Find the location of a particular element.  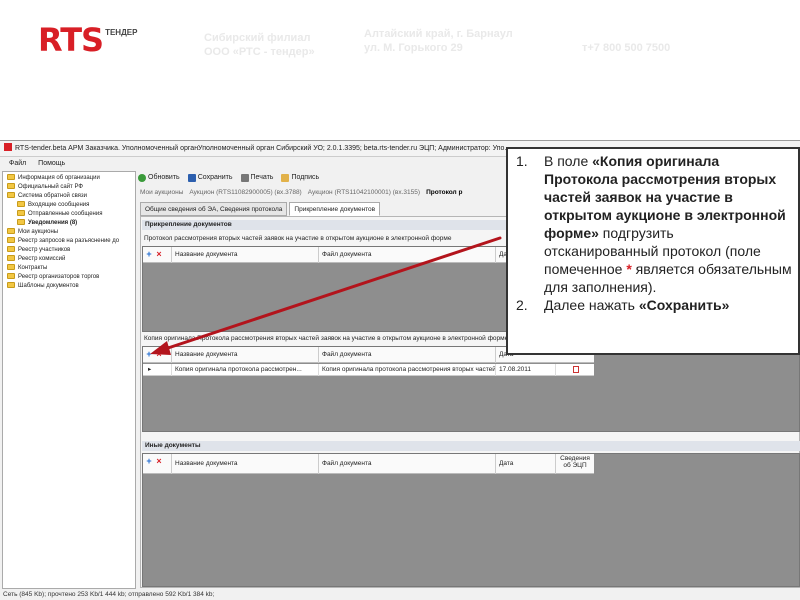

tab-auction-1: Аукцион (RTS11082900005) (вх.3788) is located at coordinates (245, 193).